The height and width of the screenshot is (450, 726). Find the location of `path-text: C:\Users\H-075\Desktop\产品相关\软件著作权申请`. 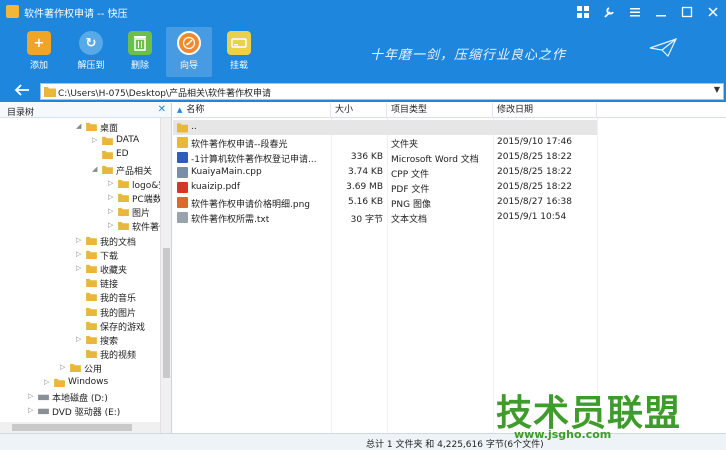

path-text: C:\Users\H-075\Desktop\产品相关\软件著作权申请 is located at coordinates (164, 94).